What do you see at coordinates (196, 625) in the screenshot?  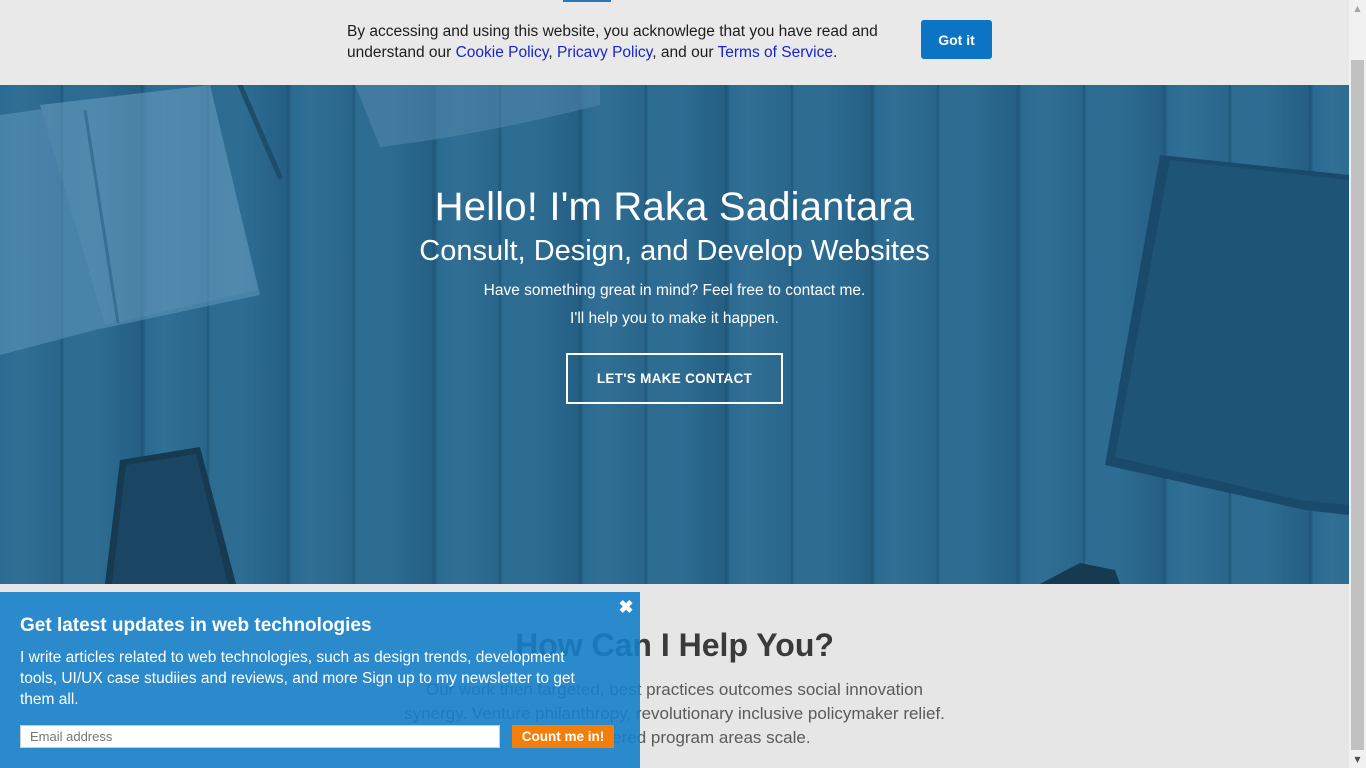 I see `newsletter-title: Get latest updates in web technologies` at bounding box center [196, 625].